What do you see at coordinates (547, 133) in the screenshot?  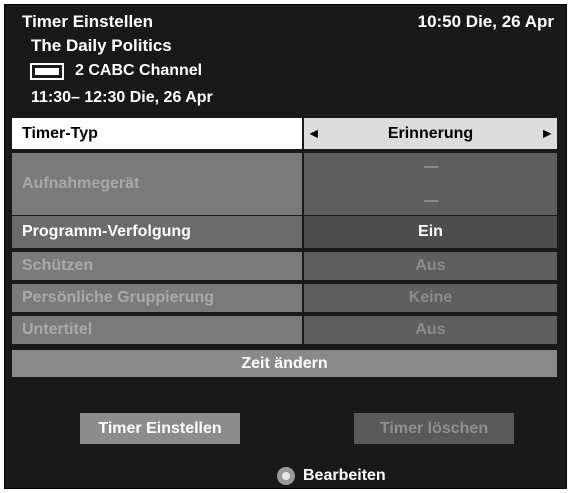 I see `arrow-right-icon: ▶` at bounding box center [547, 133].